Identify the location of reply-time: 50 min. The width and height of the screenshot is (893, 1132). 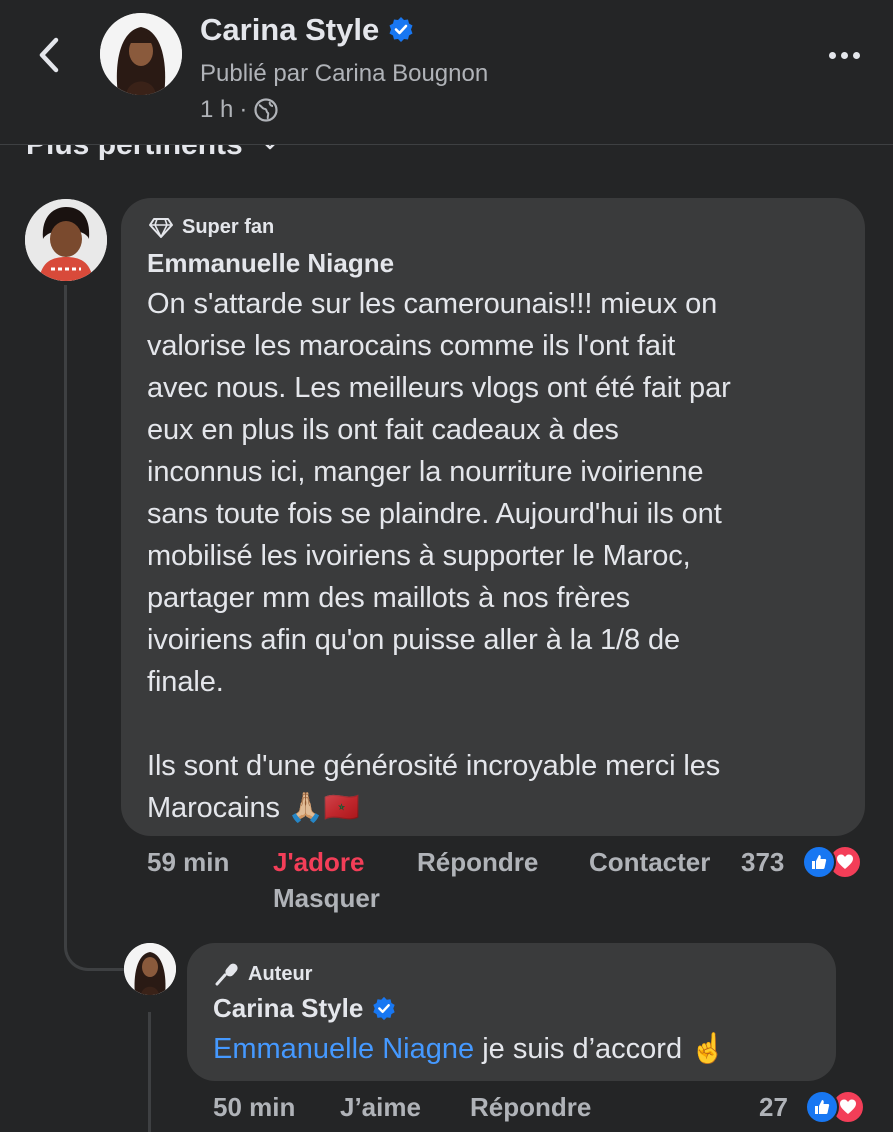
(254, 1107).